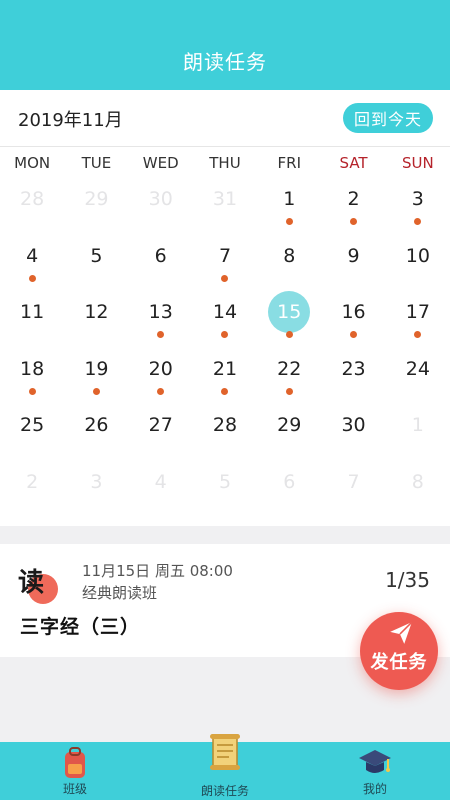 The height and width of the screenshot is (800, 450). Describe the element at coordinates (225, 752) in the screenshot. I see `scroll-icon` at that location.